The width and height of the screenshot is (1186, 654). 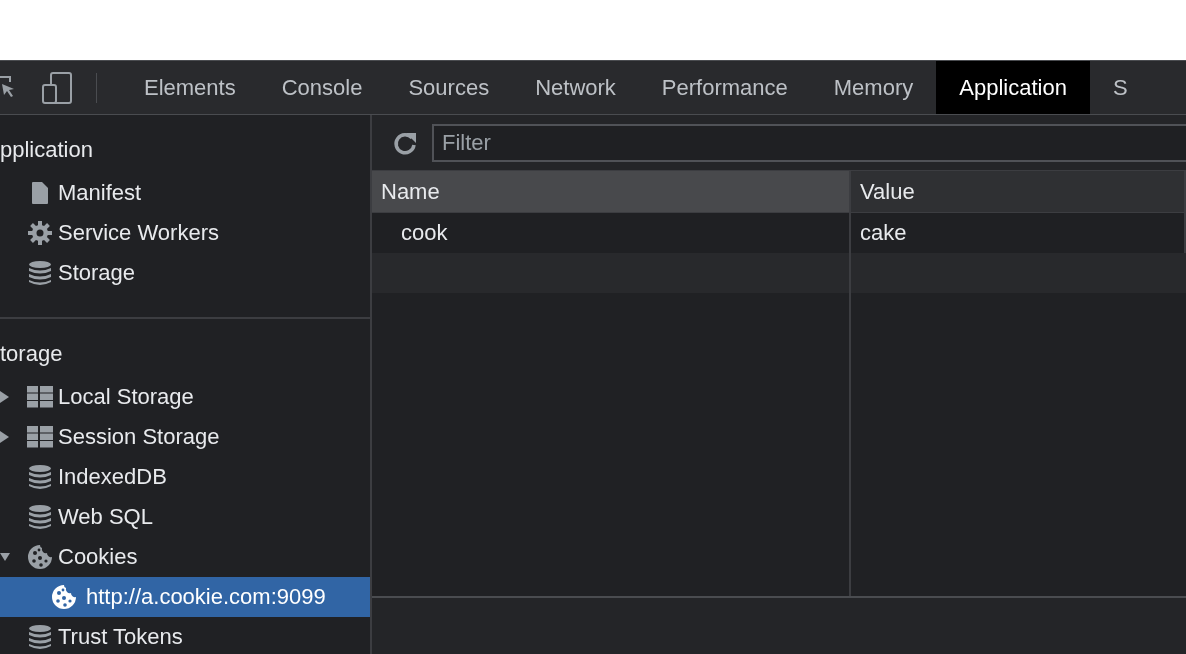 I want to click on panel-tab: S, so click(x=1120, y=87).